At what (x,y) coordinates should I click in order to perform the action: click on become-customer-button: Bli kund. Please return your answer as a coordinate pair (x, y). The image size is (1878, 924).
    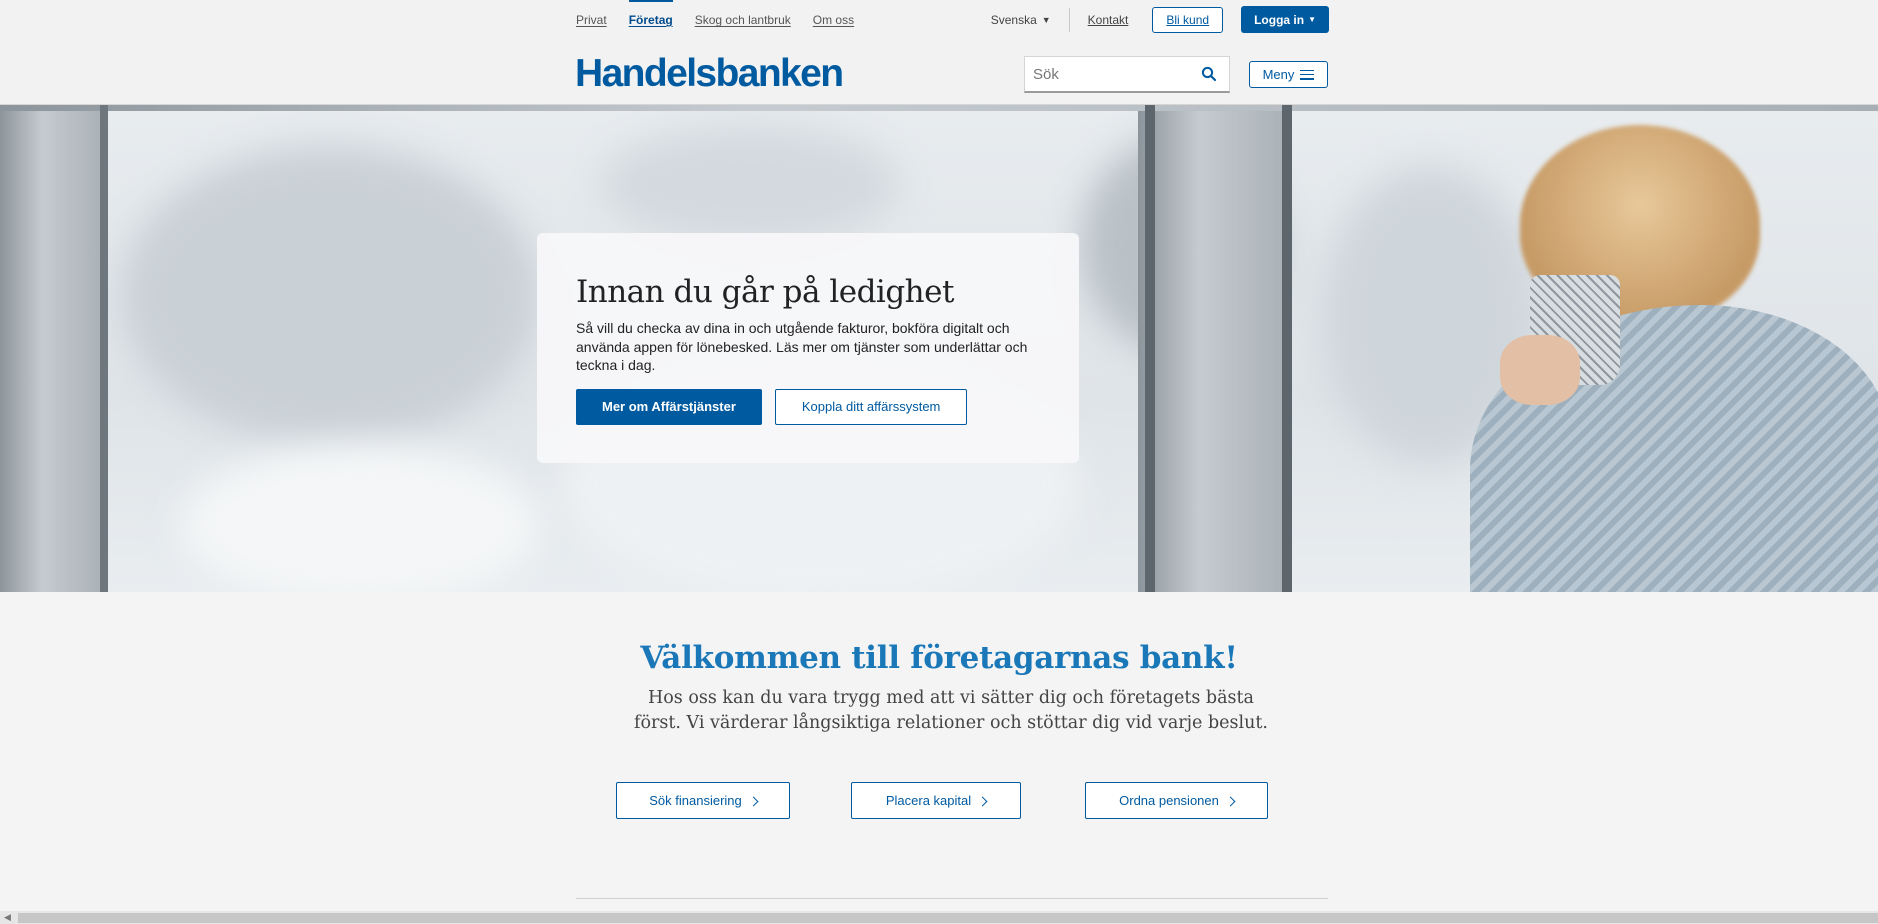
    Looking at the image, I should click on (1188, 19).